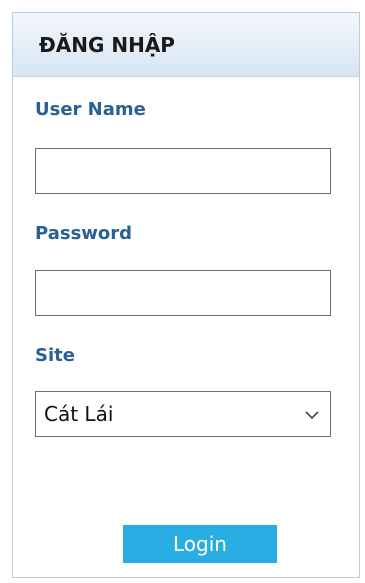  I want to click on login-panel-header: ĐĂNG NHẬP, so click(186, 45).